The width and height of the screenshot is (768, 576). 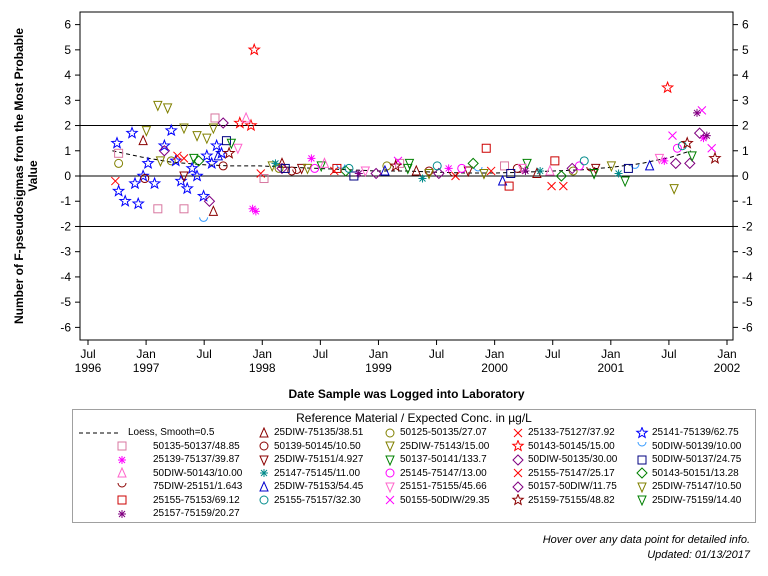 I want to click on data-point: 50137-50141/133.7 2001-02-10 -0.2, so click(x=625, y=182).